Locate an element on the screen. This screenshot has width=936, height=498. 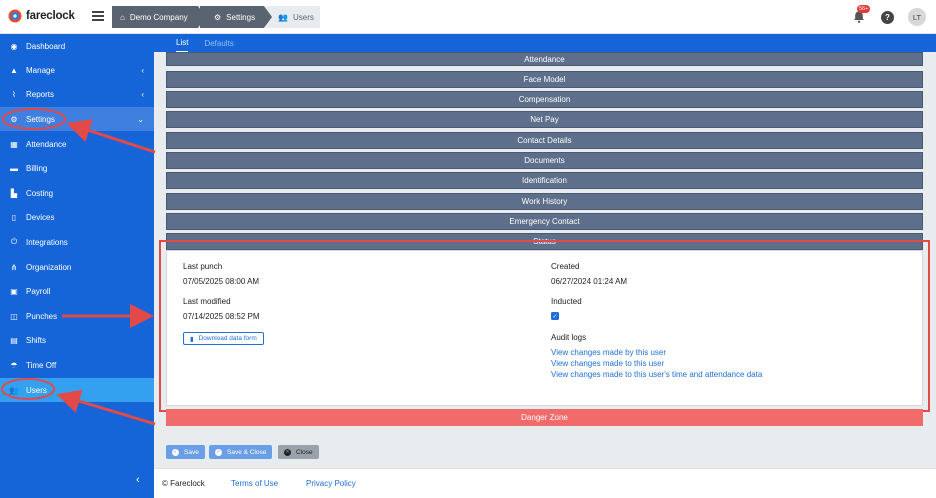
section-documents: Documents is located at coordinates (544, 160).